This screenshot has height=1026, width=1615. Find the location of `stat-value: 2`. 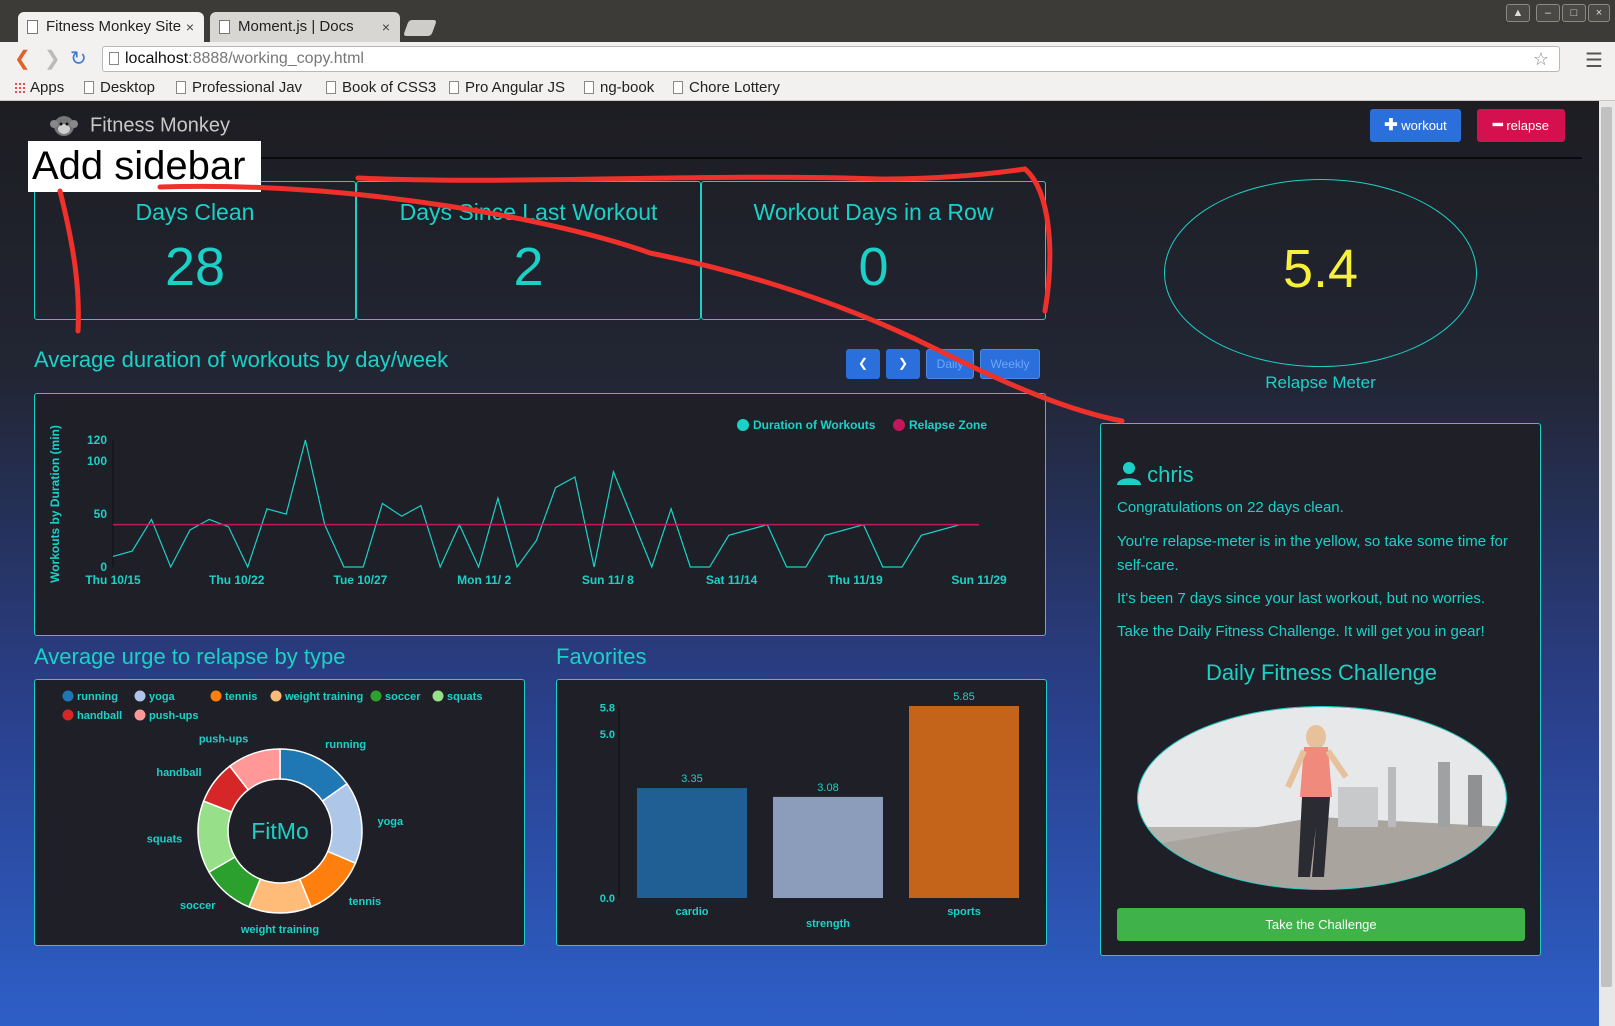

stat-value: 2 is located at coordinates (528, 267).